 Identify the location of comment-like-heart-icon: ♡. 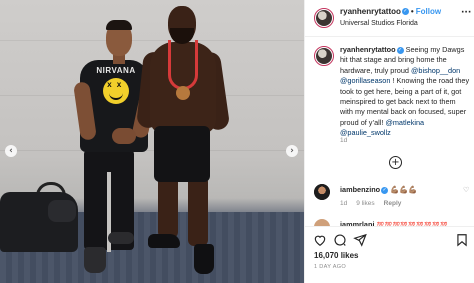
(466, 190).